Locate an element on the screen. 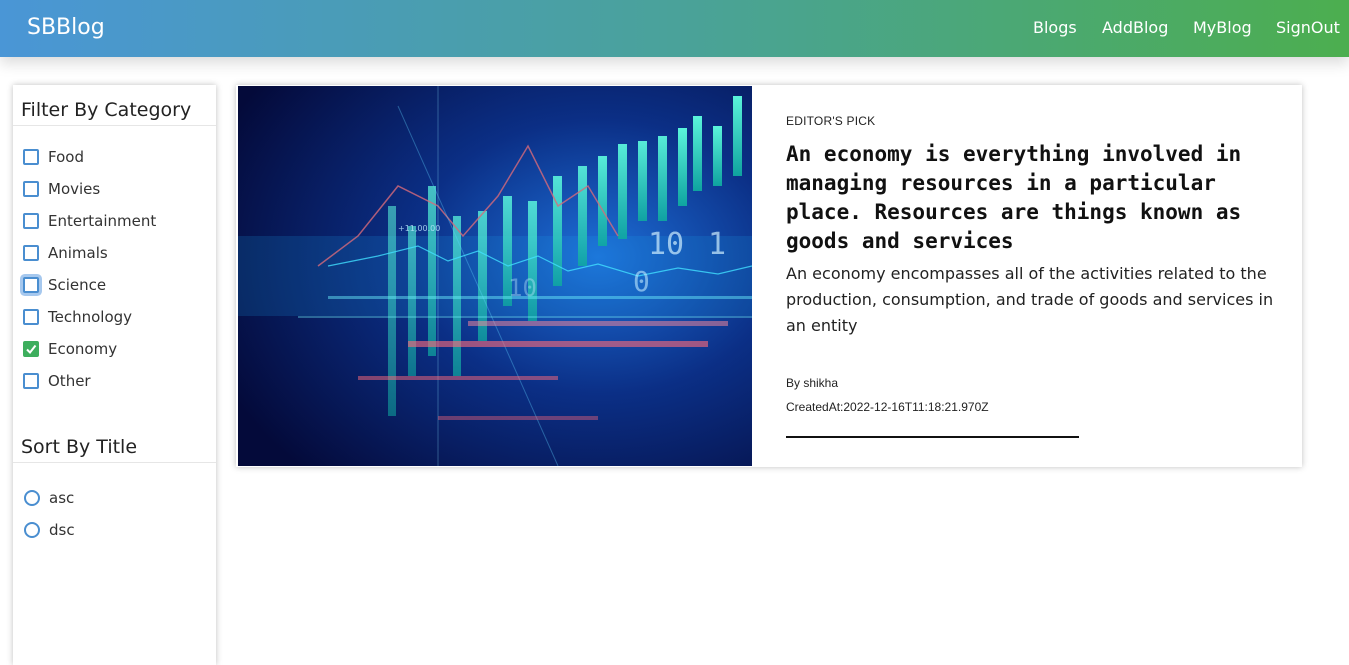 This screenshot has width=1349, height=665. category-checkbox-economy: Economy is located at coordinates (70, 349).